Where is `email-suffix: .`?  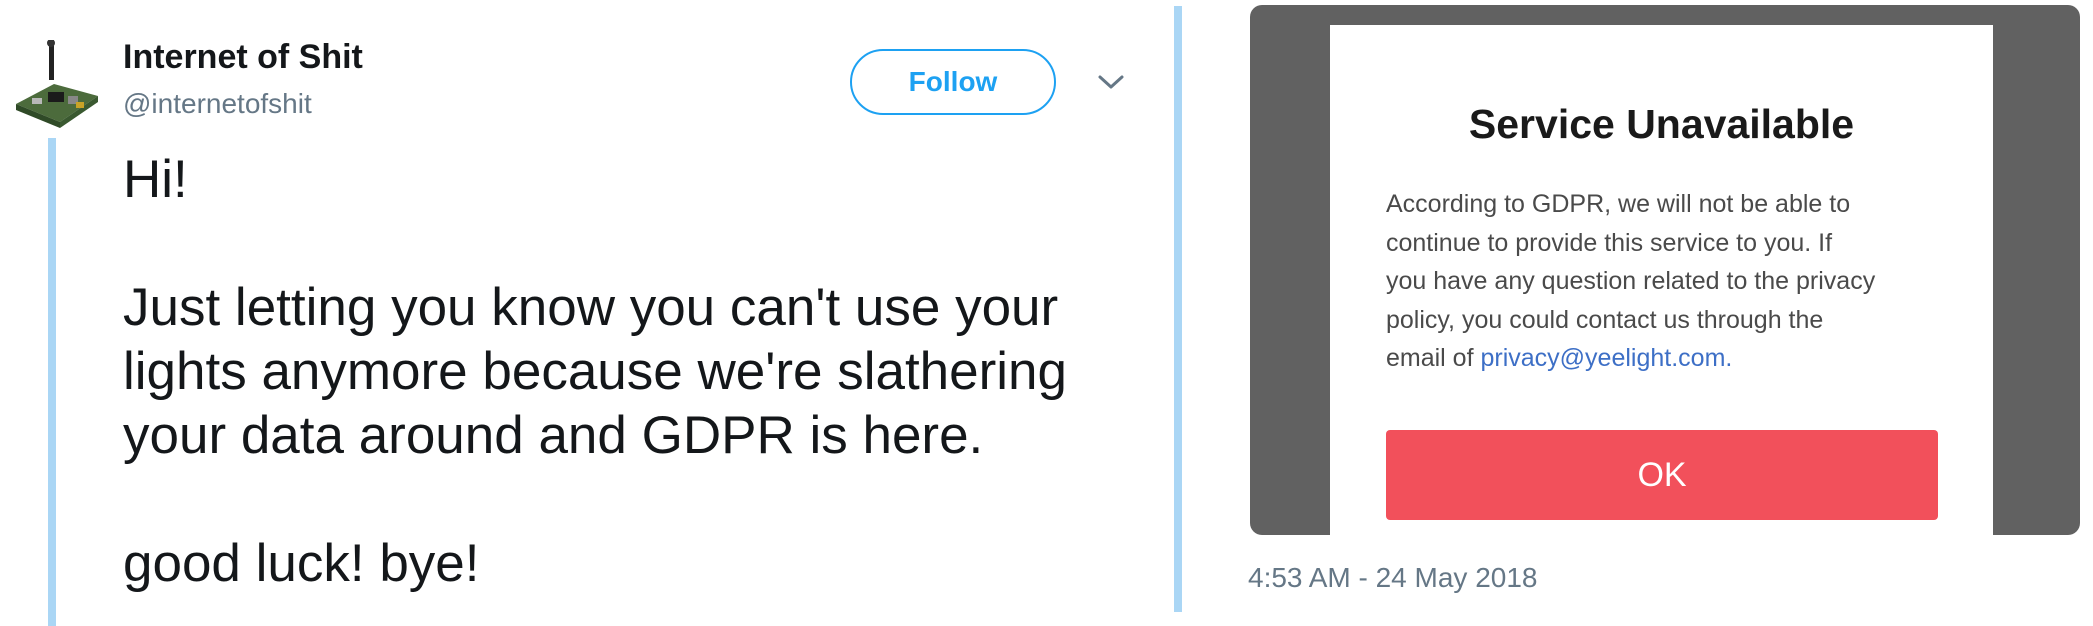
email-suffix: . is located at coordinates (1729, 358).